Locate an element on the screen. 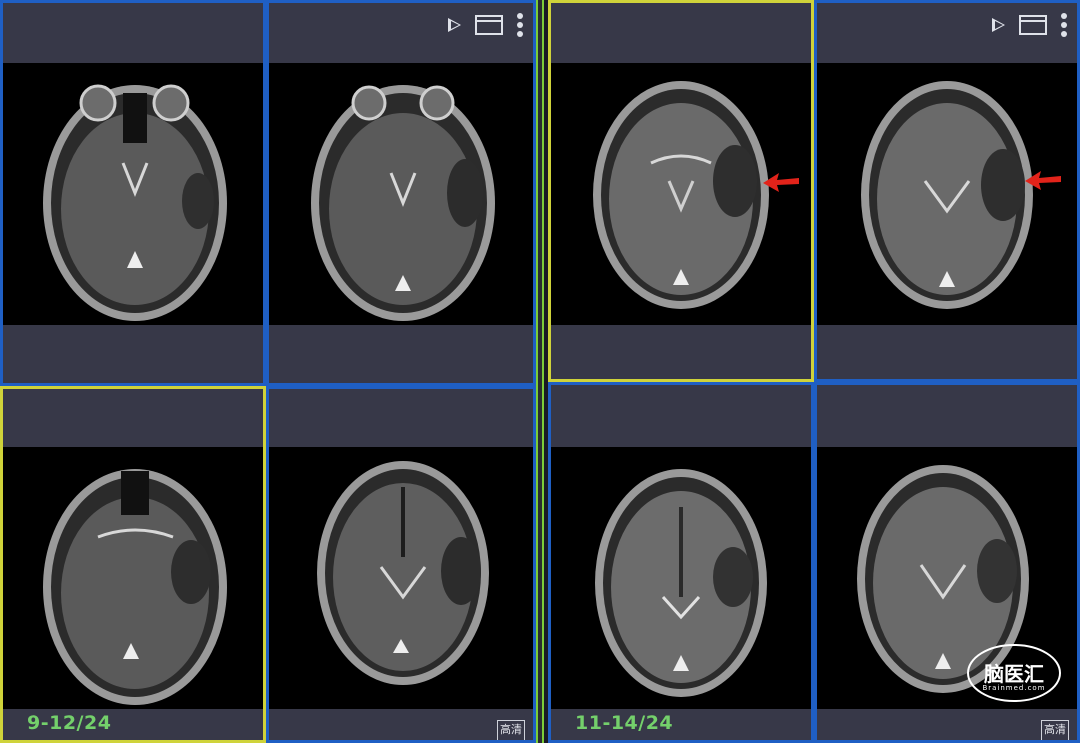 The width and height of the screenshot is (1080, 743). watermark-name: 脑医汇 is located at coordinates (1014, 674).